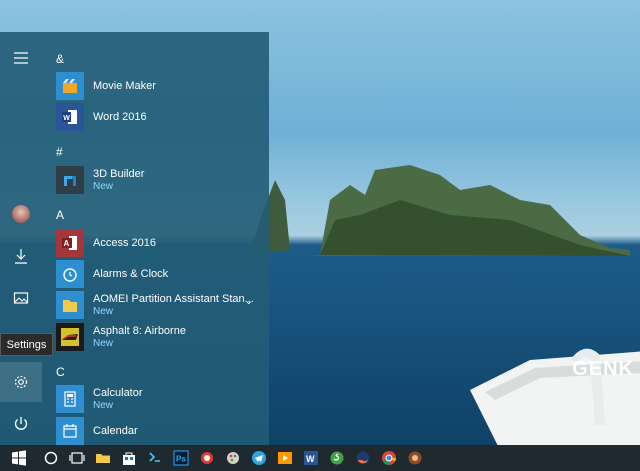 This screenshot has width=640, height=471. I want to click on downloads-button, so click(21, 256).